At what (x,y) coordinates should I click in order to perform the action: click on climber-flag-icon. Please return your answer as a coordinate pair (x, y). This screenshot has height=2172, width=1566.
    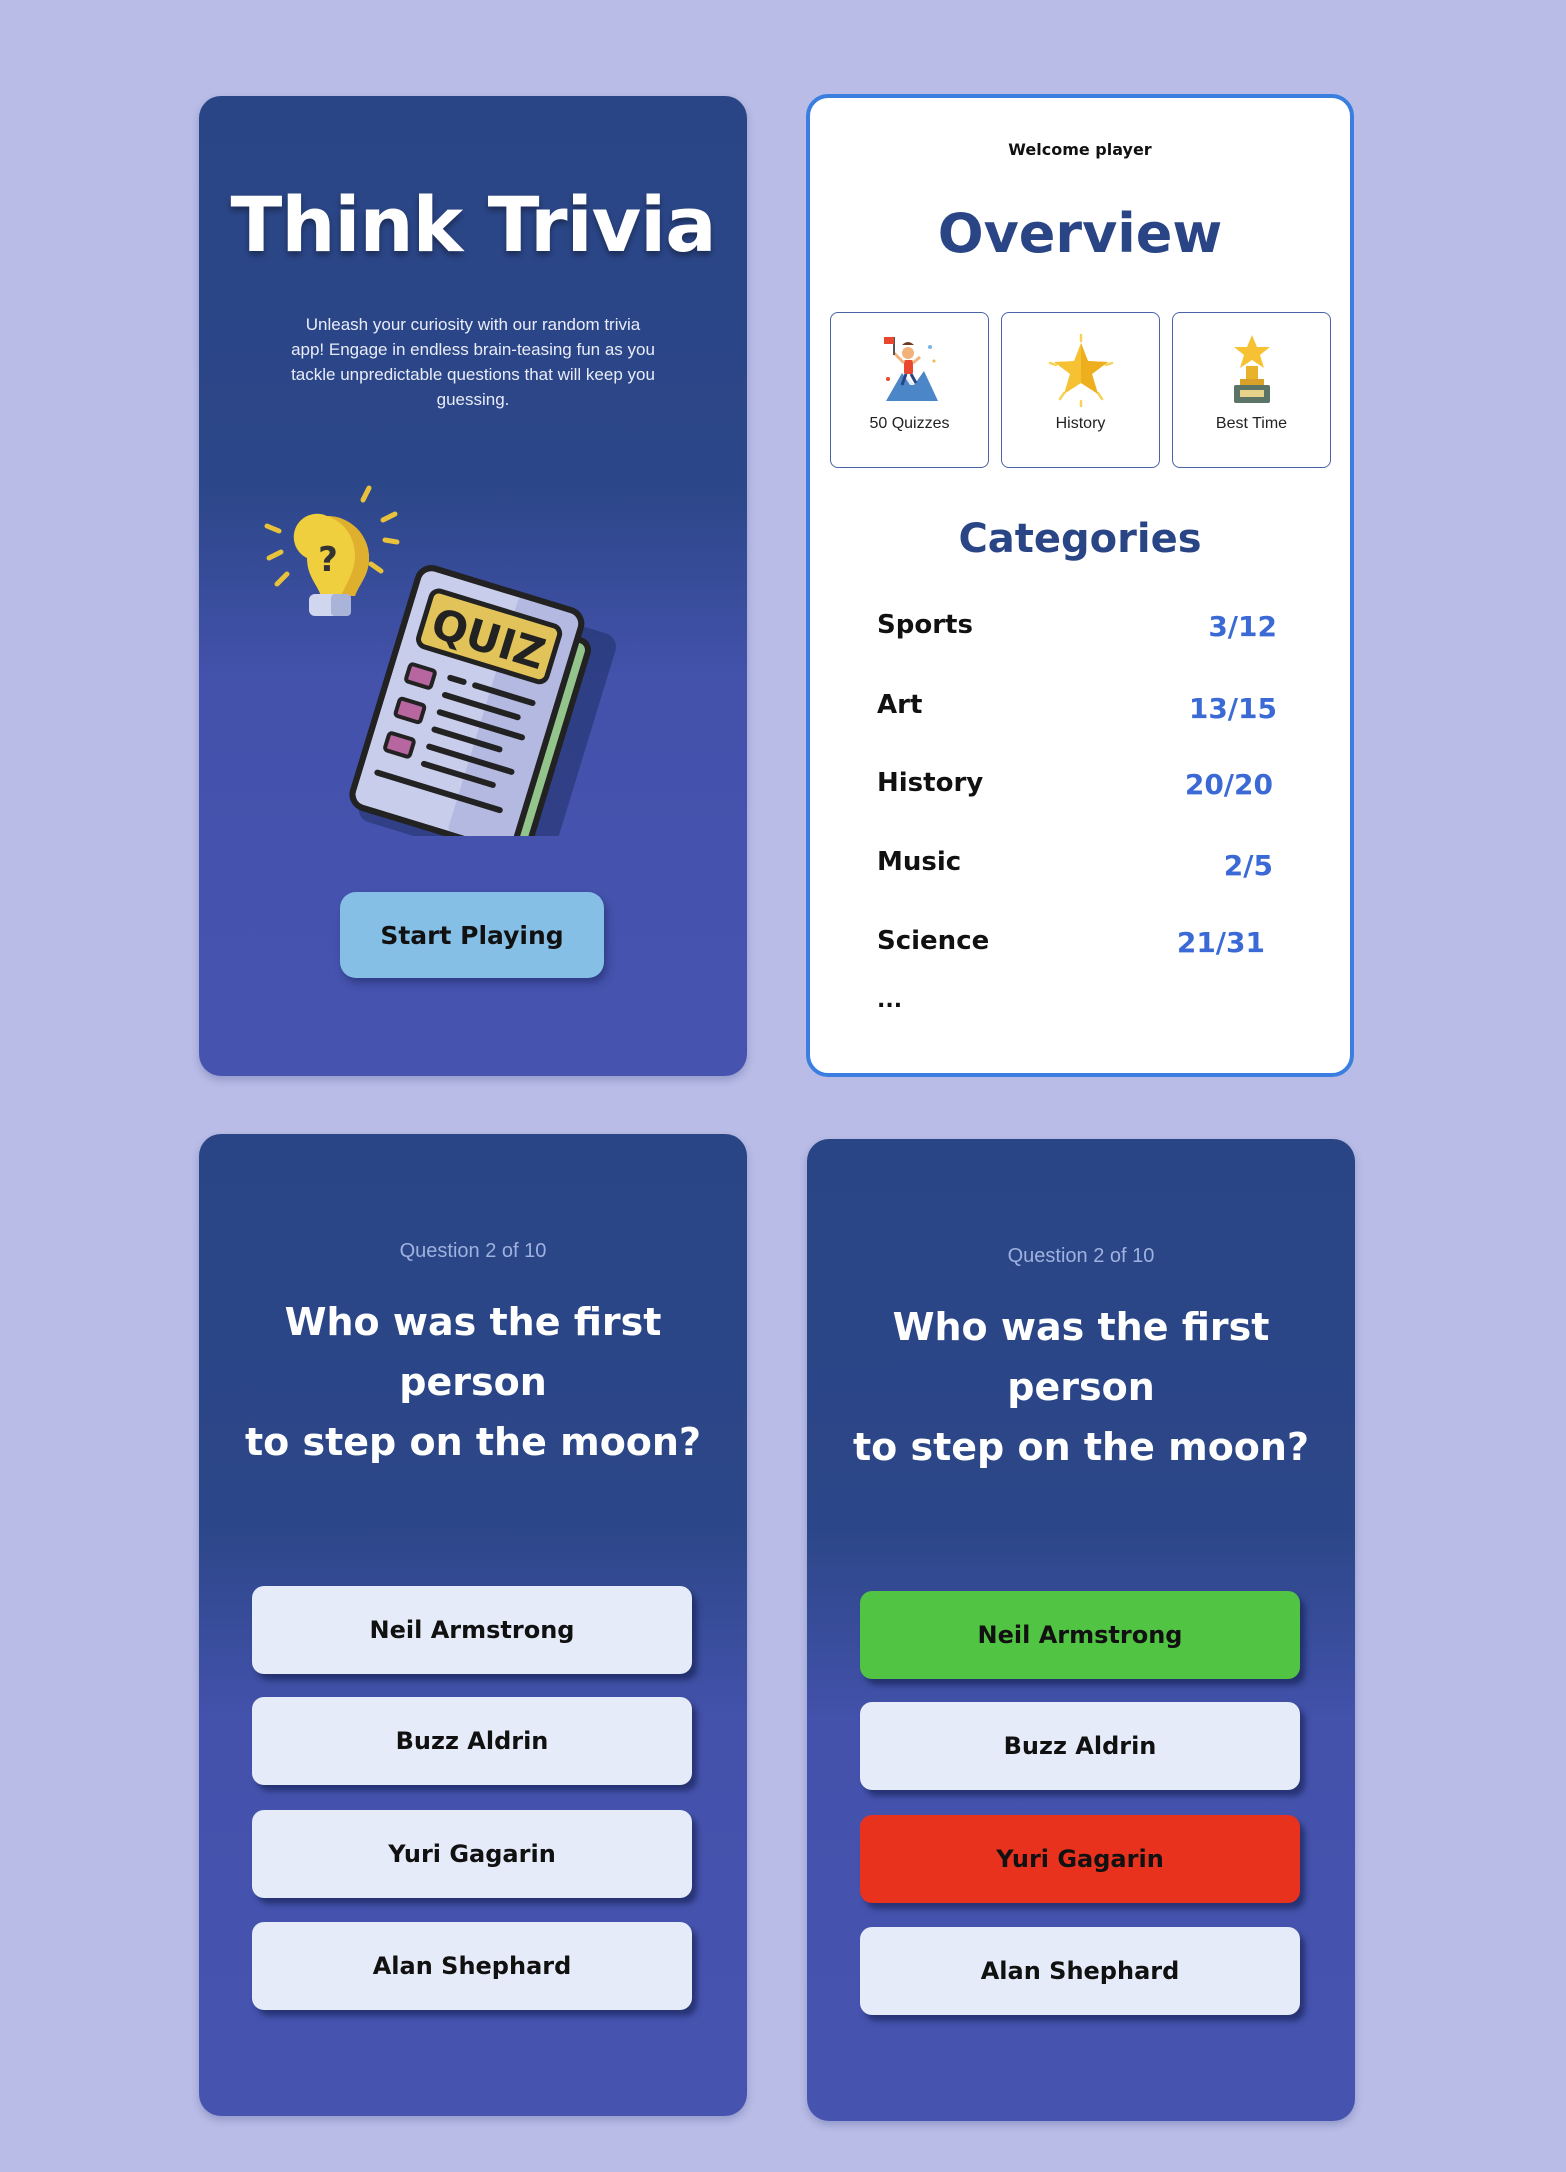
    Looking at the image, I should click on (910, 369).